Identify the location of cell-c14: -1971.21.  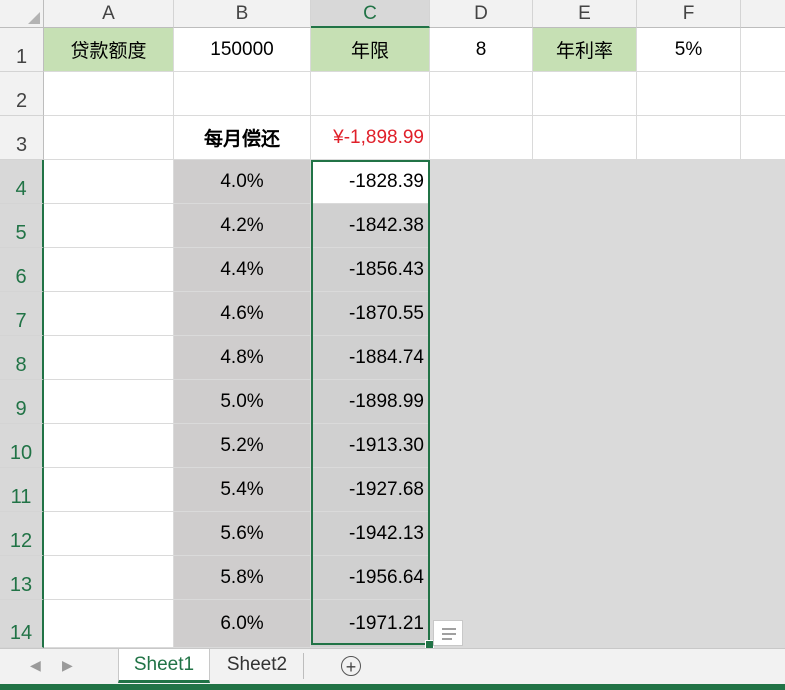
(370, 624).